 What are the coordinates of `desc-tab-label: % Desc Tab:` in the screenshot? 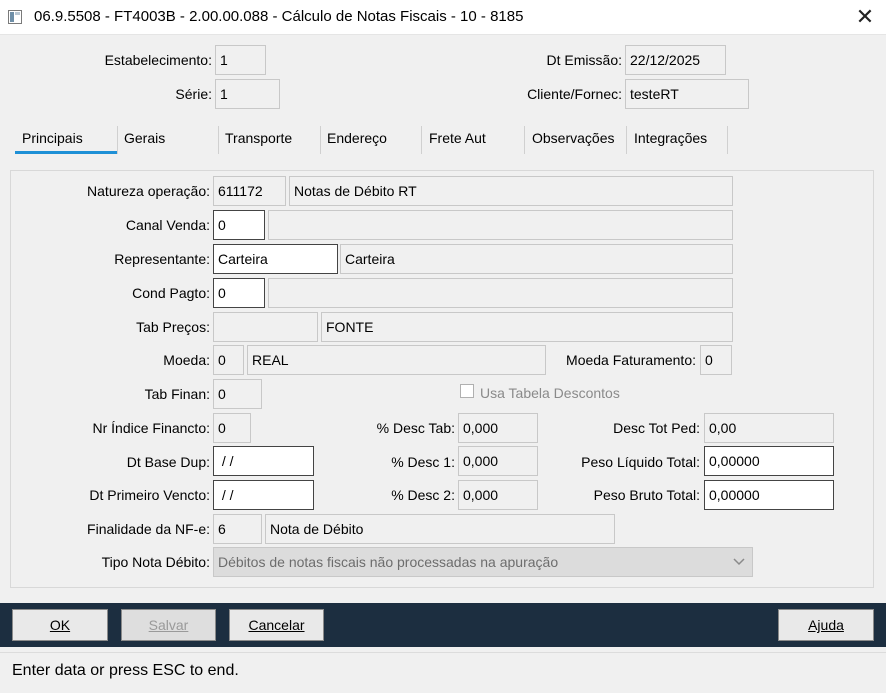 It's located at (415, 428).